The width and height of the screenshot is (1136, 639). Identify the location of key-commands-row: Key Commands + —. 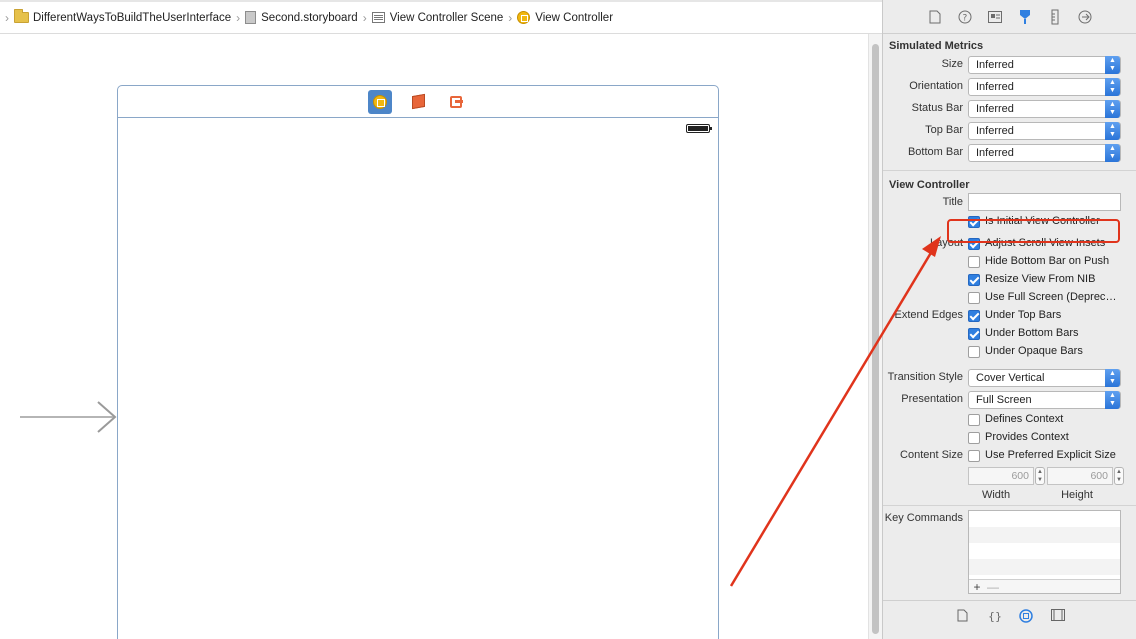
(1009, 553).